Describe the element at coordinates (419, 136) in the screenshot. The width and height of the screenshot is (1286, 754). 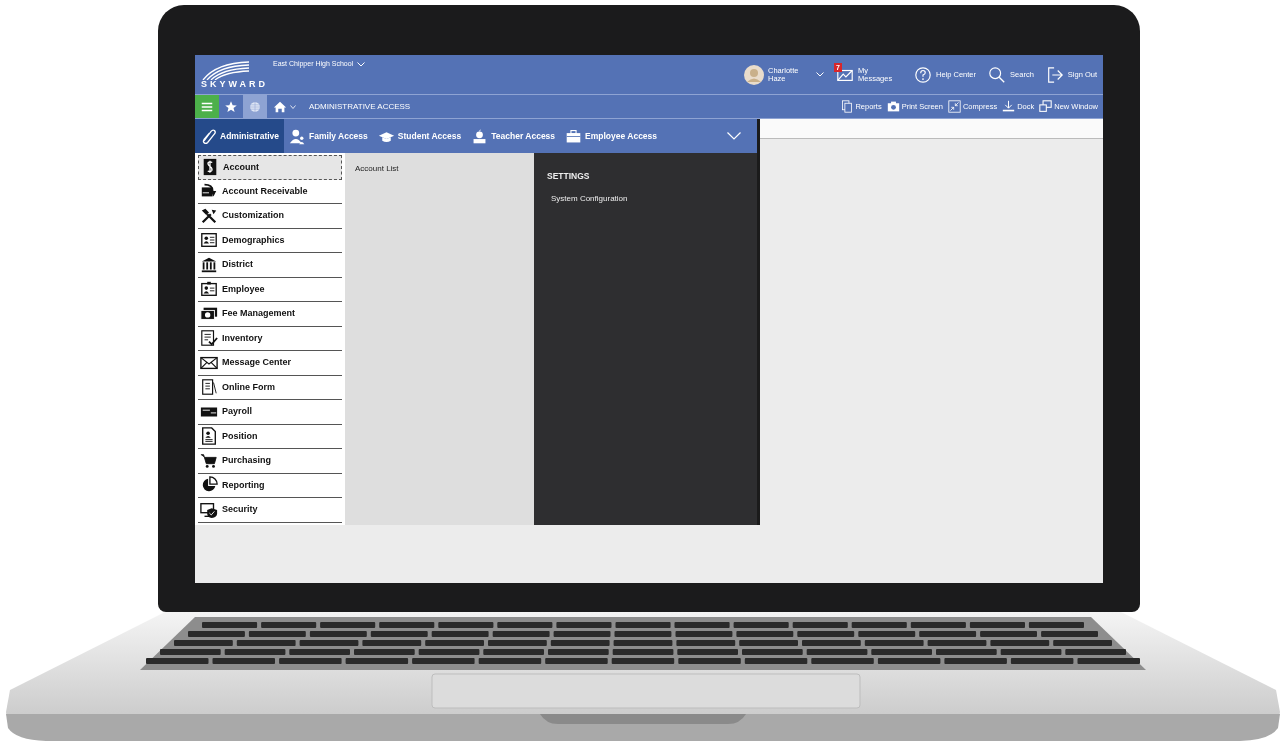
I see `module-tab: Student Access` at that location.